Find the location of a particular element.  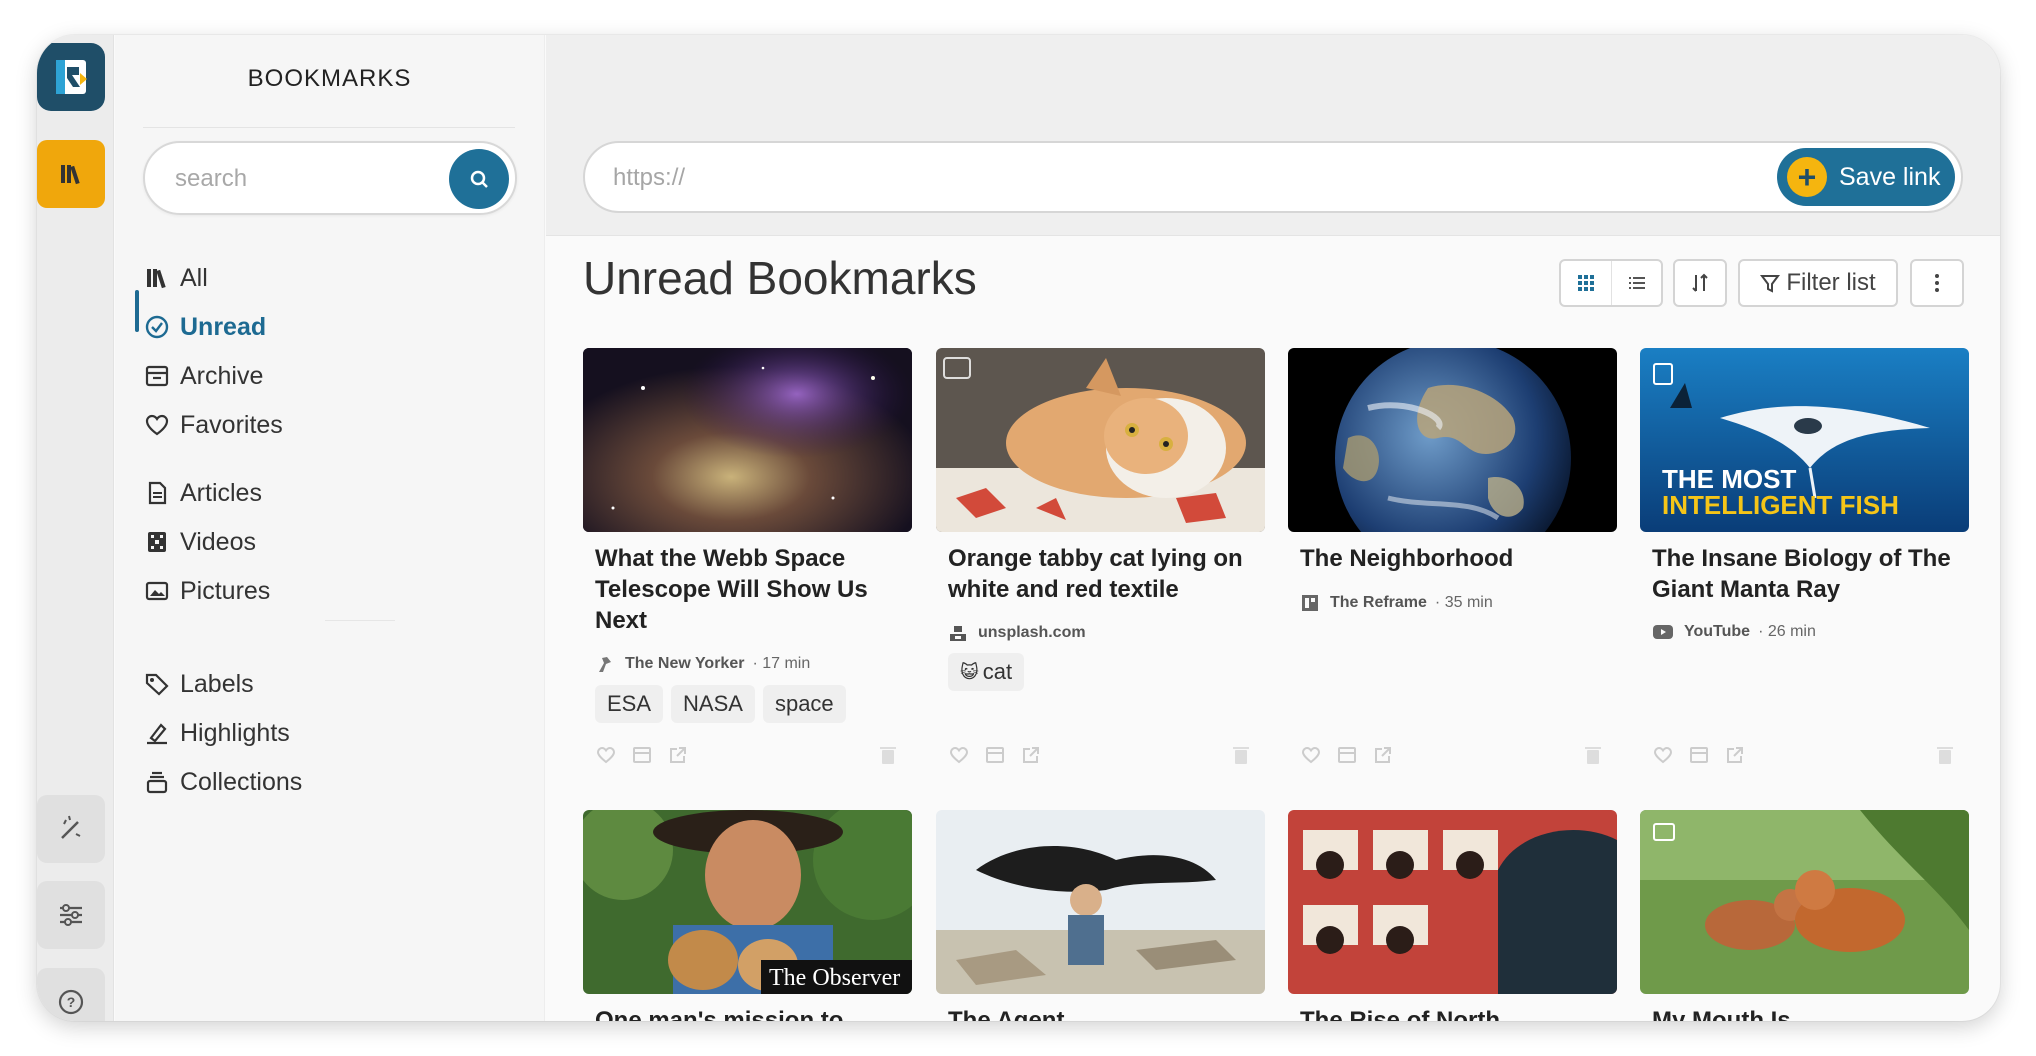

nav-item-highlights: Highlights is located at coordinates (216, 733).